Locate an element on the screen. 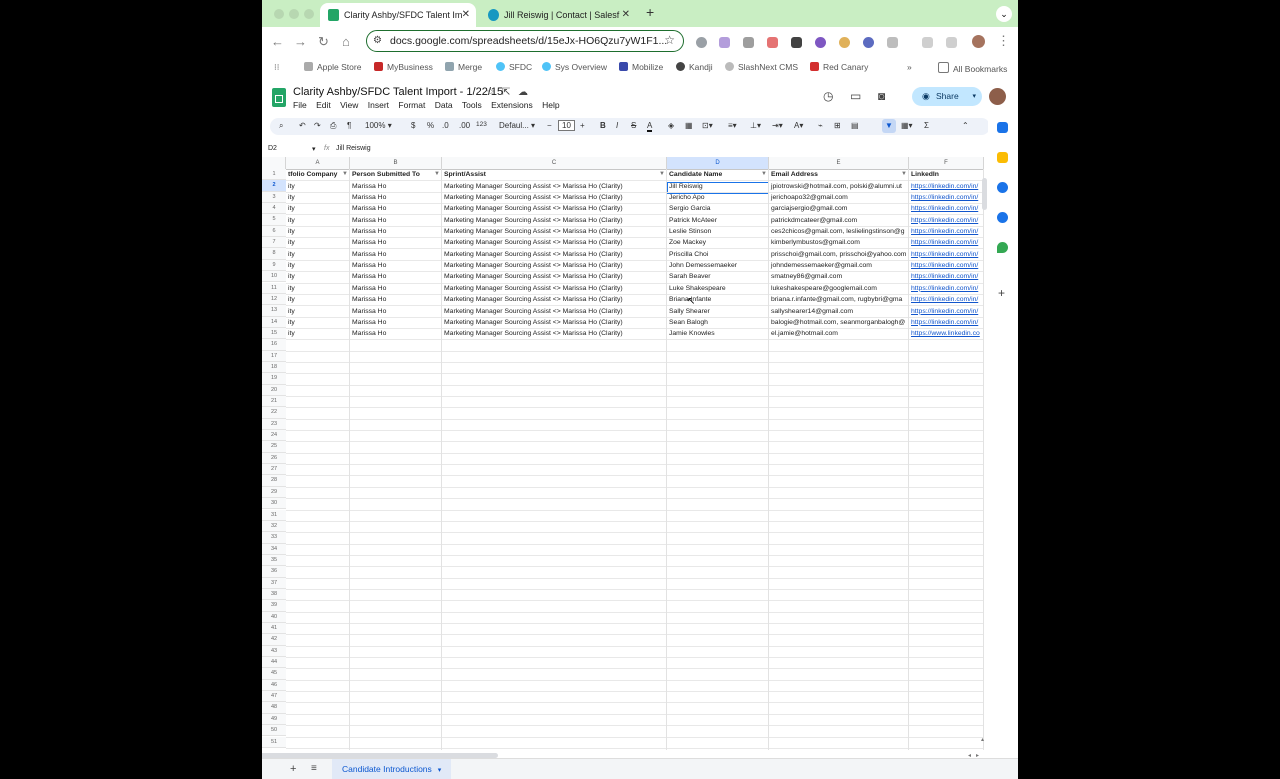 This screenshot has height=779, width=1280. filter-icon: ▼ is located at coordinates (889, 125).